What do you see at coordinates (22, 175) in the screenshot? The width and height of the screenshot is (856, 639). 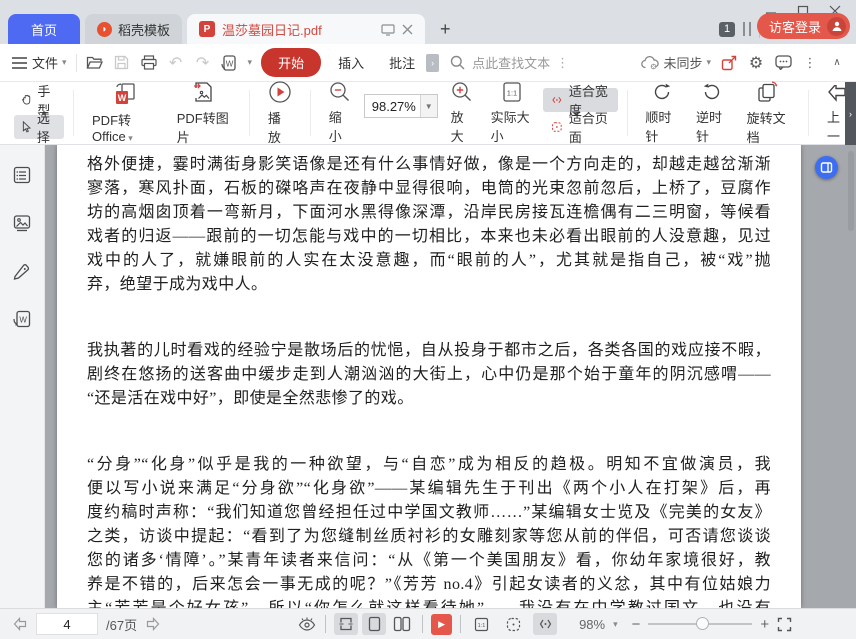 I see `outline-panel-icon` at bounding box center [22, 175].